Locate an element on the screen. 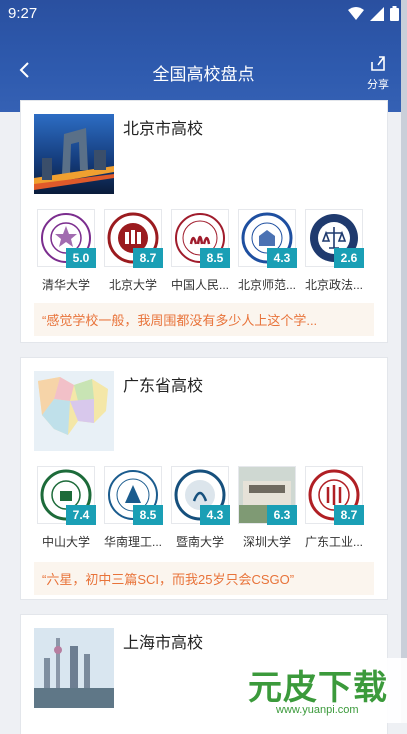  watermark: 元皮下载 www.yuanpi.com is located at coordinates (324, 690).